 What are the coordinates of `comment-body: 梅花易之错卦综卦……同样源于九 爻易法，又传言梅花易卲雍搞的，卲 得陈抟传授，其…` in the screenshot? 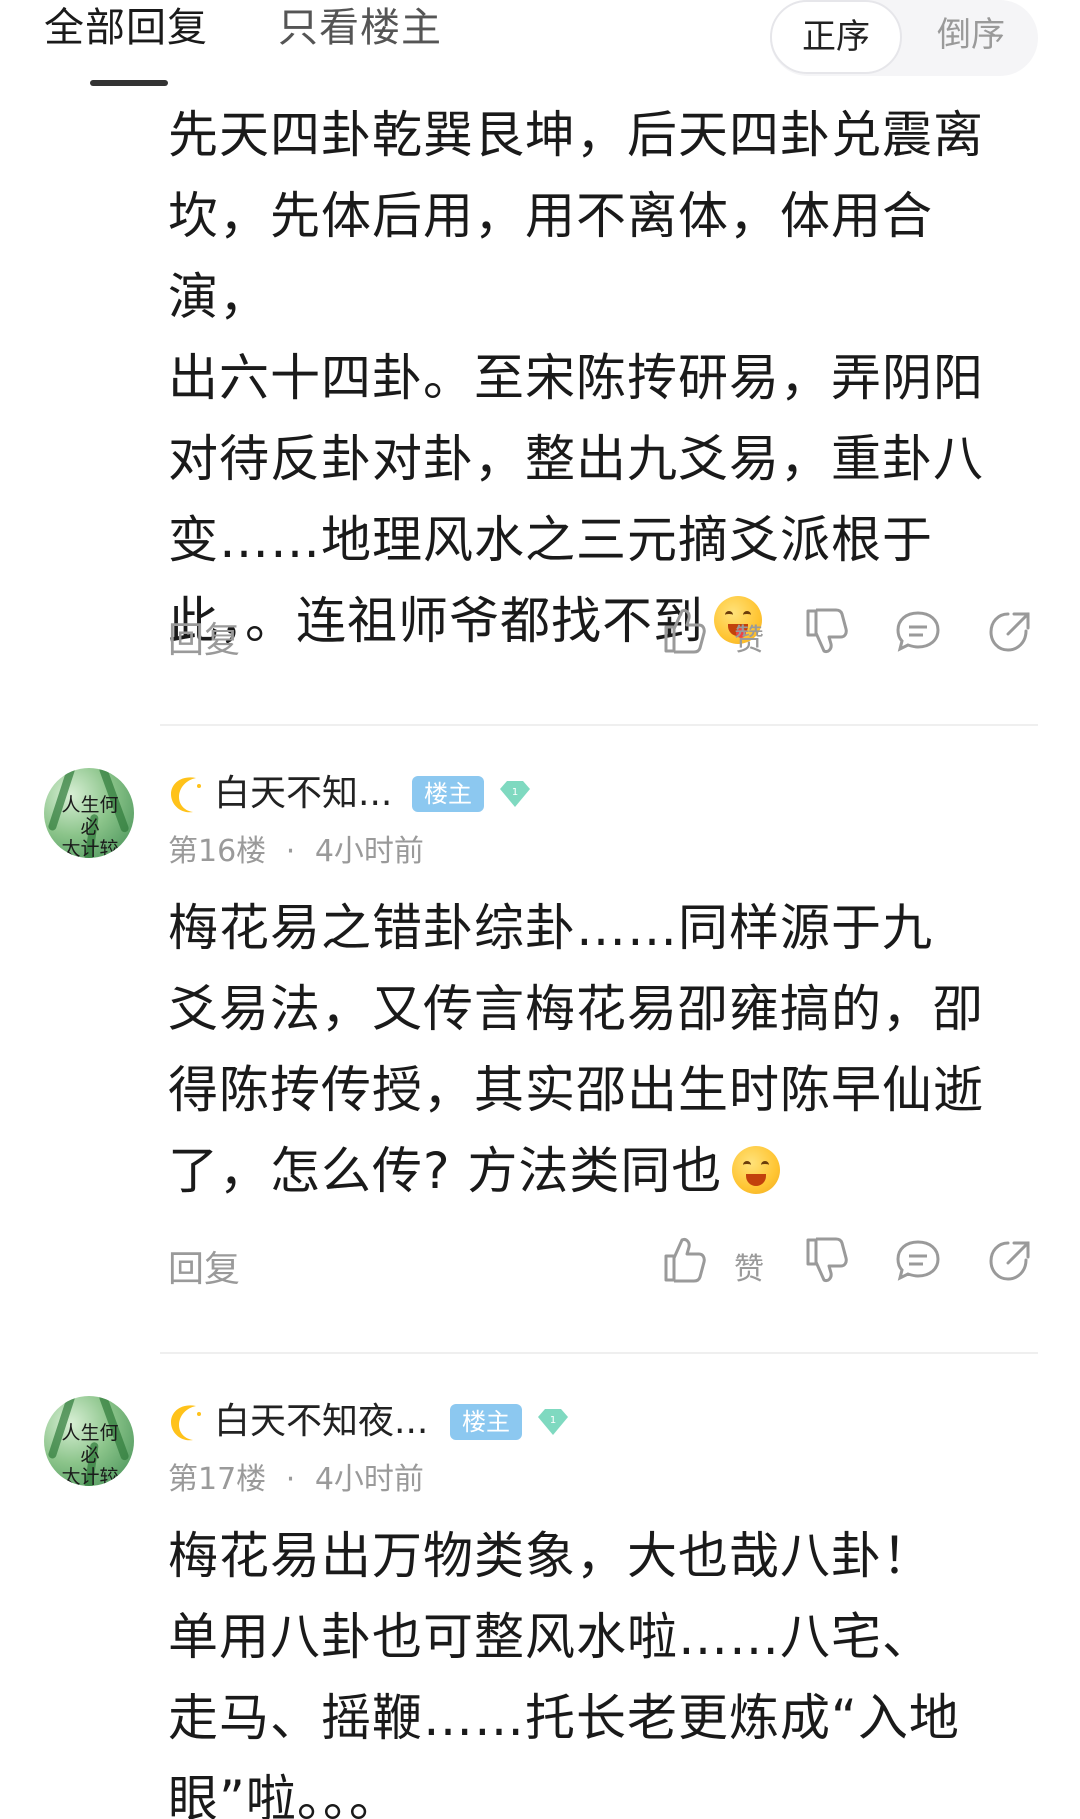 It's located at (598, 1050).